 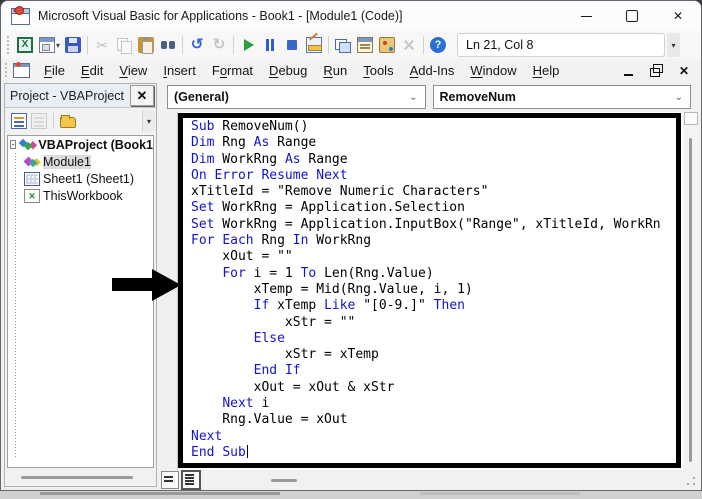 What do you see at coordinates (433, 437) in the screenshot?
I see `code-line: Next` at bounding box center [433, 437].